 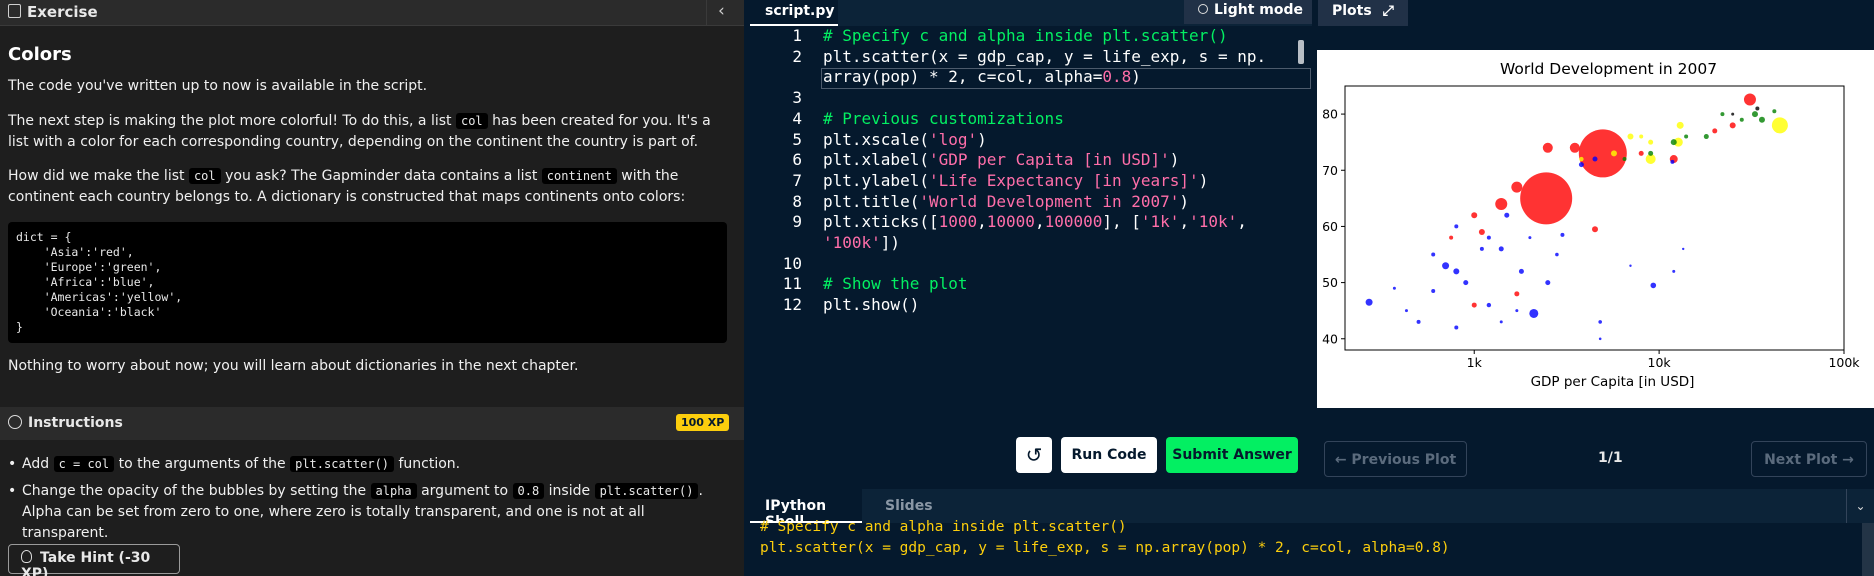 What do you see at coordinates (905, 506) in the screenshot?
I see `tab-slides: Slides` at bounding box center [905, 506].